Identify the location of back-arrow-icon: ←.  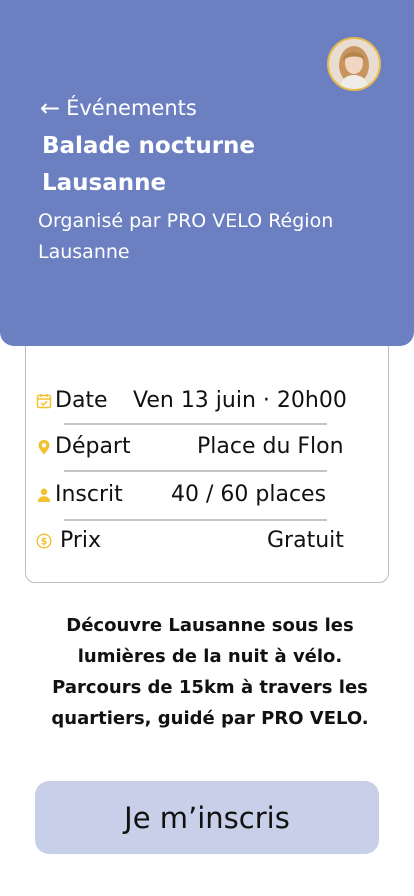
(50, 108).